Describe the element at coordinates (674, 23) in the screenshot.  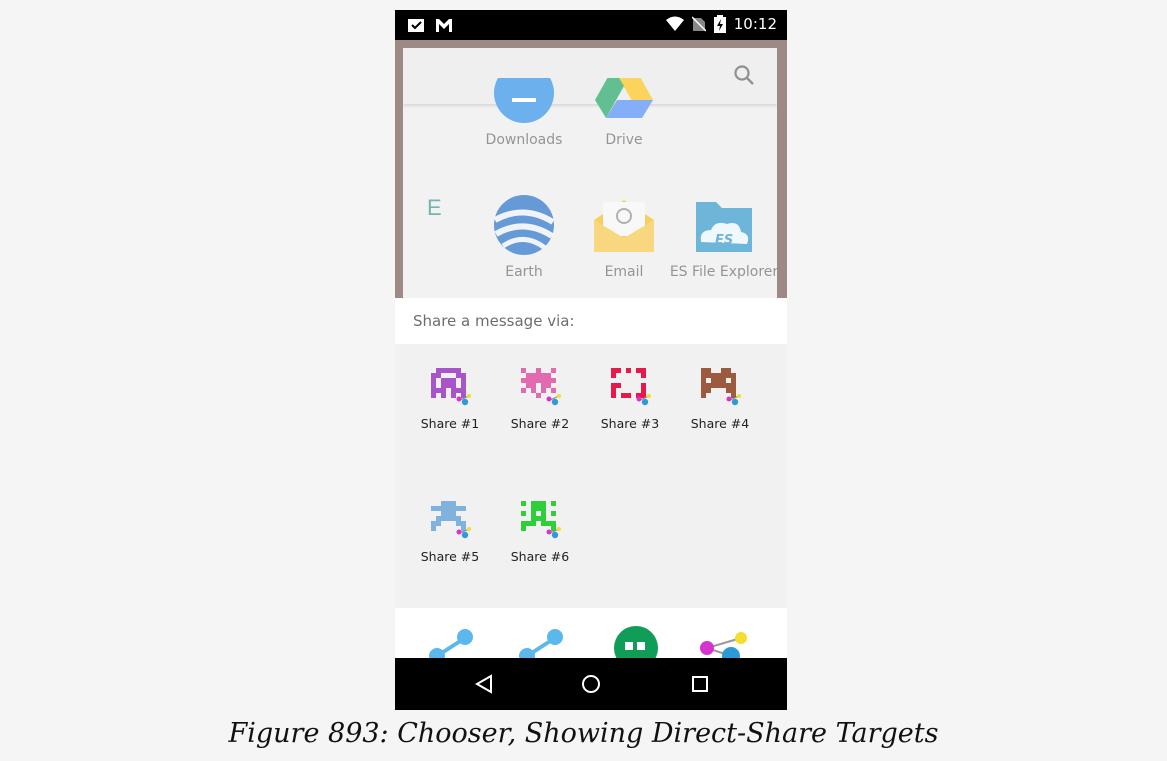
I see `wifi-icon` at that location.